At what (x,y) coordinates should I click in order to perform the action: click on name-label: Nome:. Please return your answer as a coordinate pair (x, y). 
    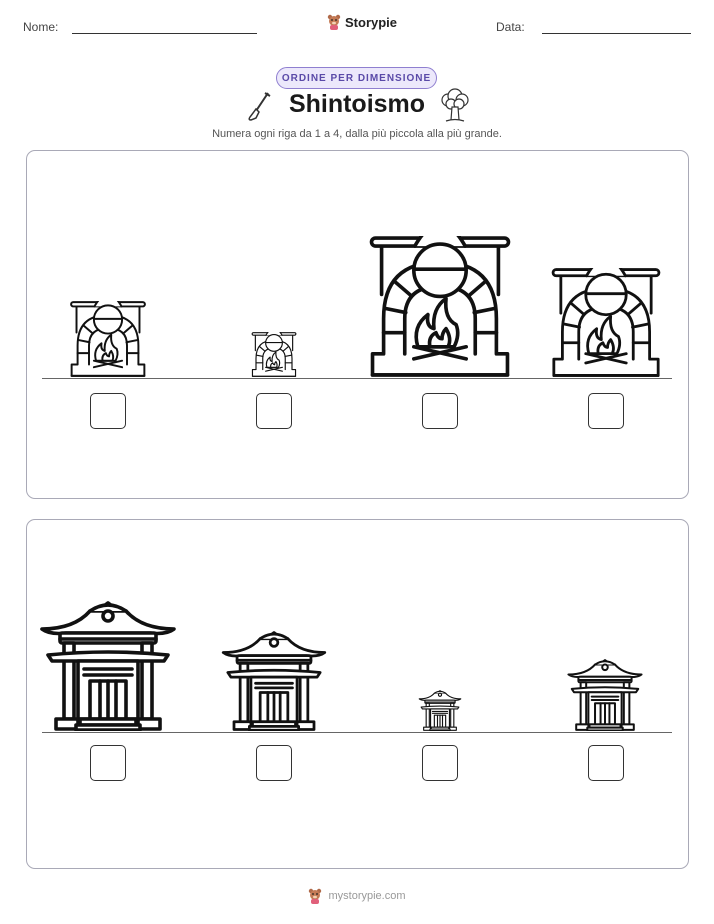
    Looking at the image, I should click on (41, 27).